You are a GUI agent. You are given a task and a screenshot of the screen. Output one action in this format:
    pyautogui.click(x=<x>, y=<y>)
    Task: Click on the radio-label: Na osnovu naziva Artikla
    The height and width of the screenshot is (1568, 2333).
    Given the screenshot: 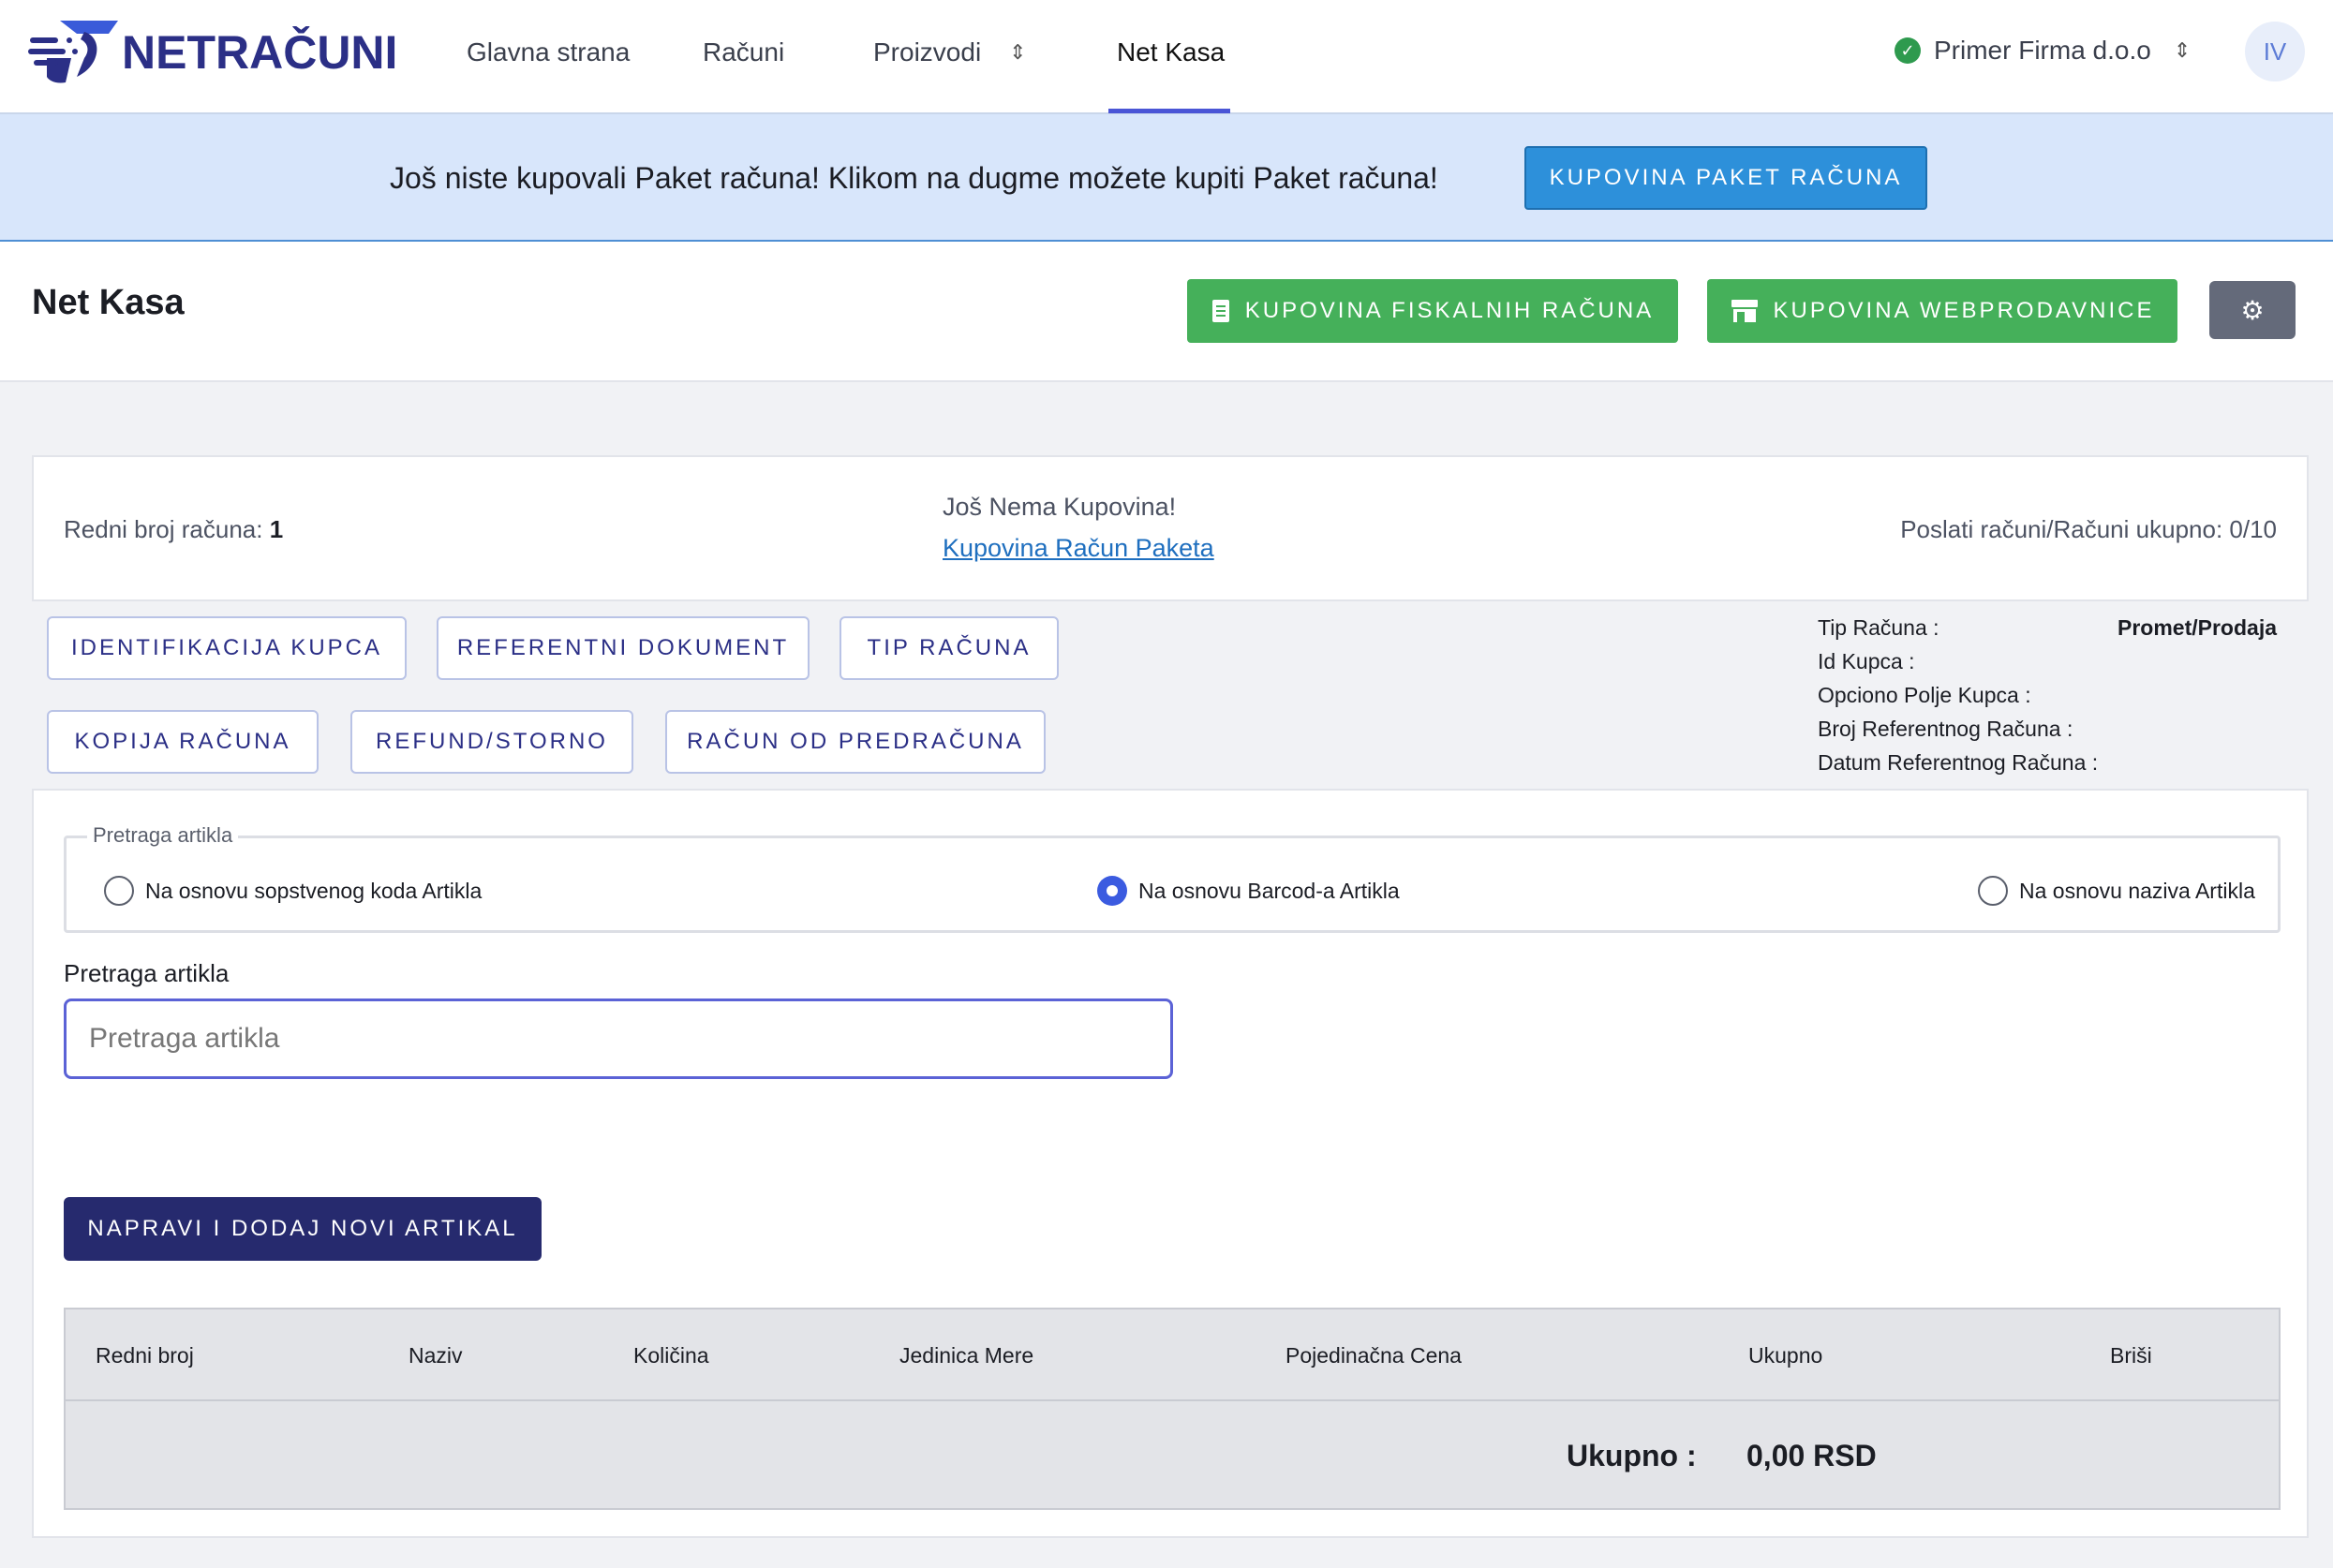 What is the action you would take?
    pyautogui.click(x=2137, y=890)
    